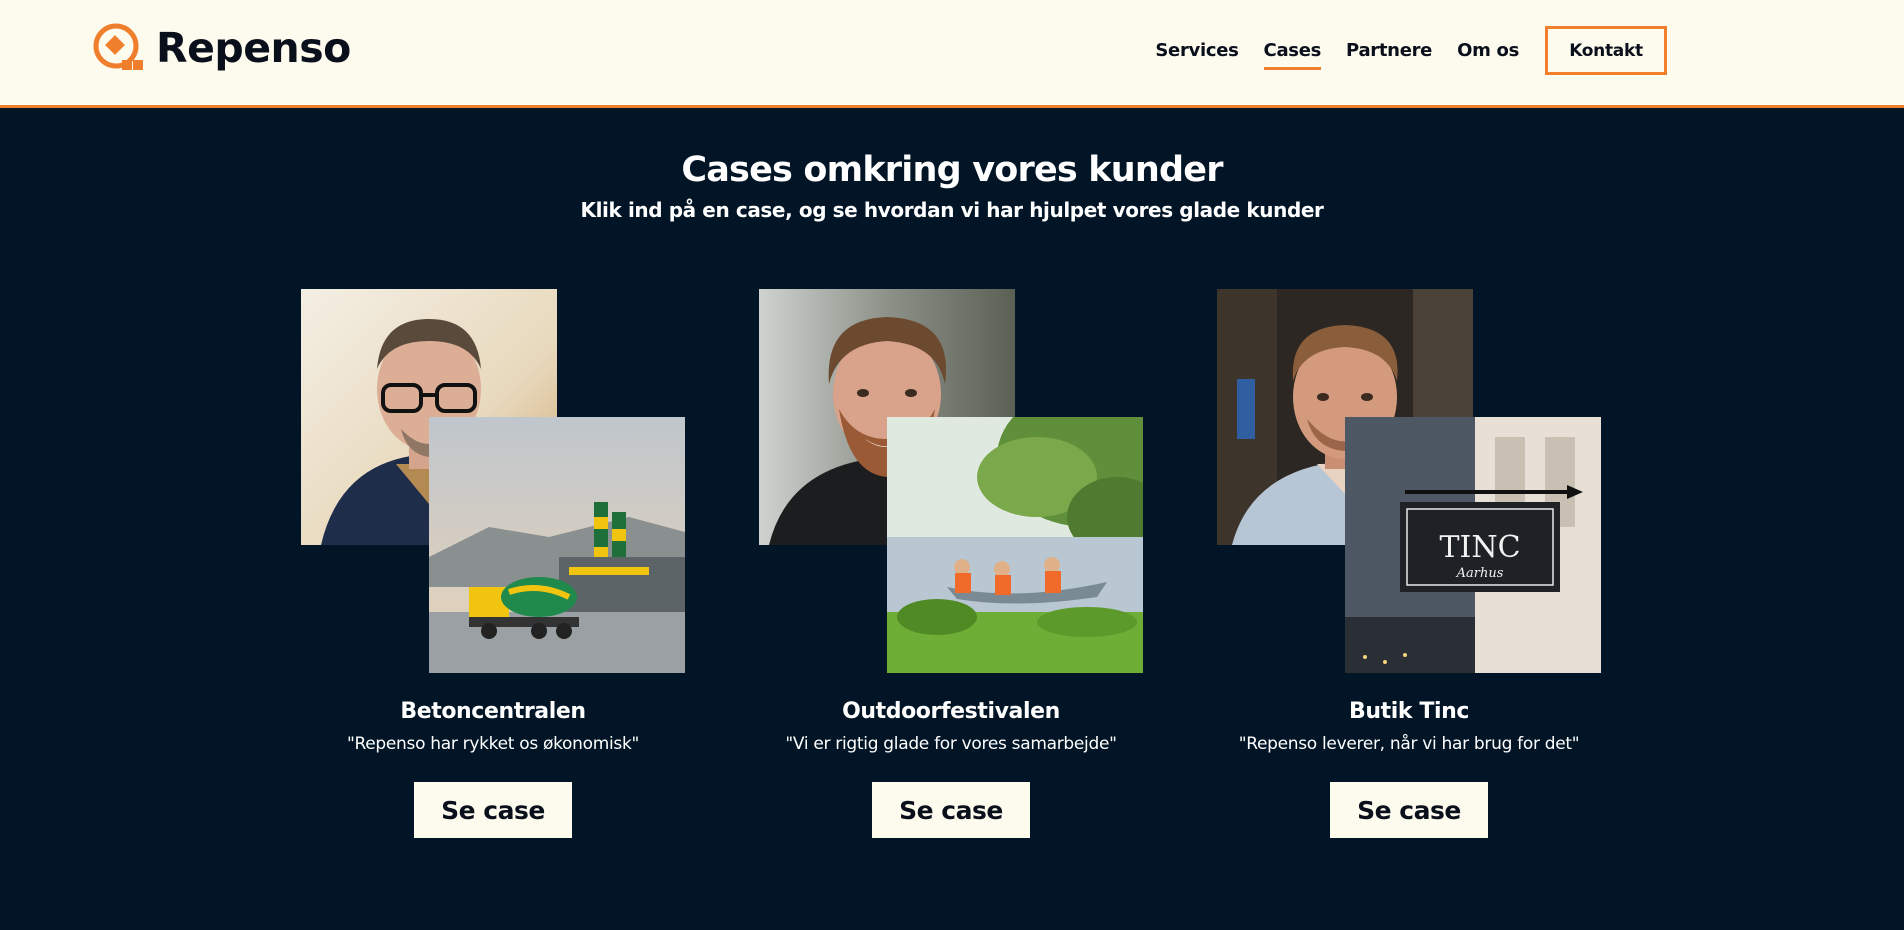 This screenshot has width=1904, height=930. What do you see at coordinates (557, 545) in the screenshot?
I see `concrete-plant-photo` at bounding box center [557, 545].